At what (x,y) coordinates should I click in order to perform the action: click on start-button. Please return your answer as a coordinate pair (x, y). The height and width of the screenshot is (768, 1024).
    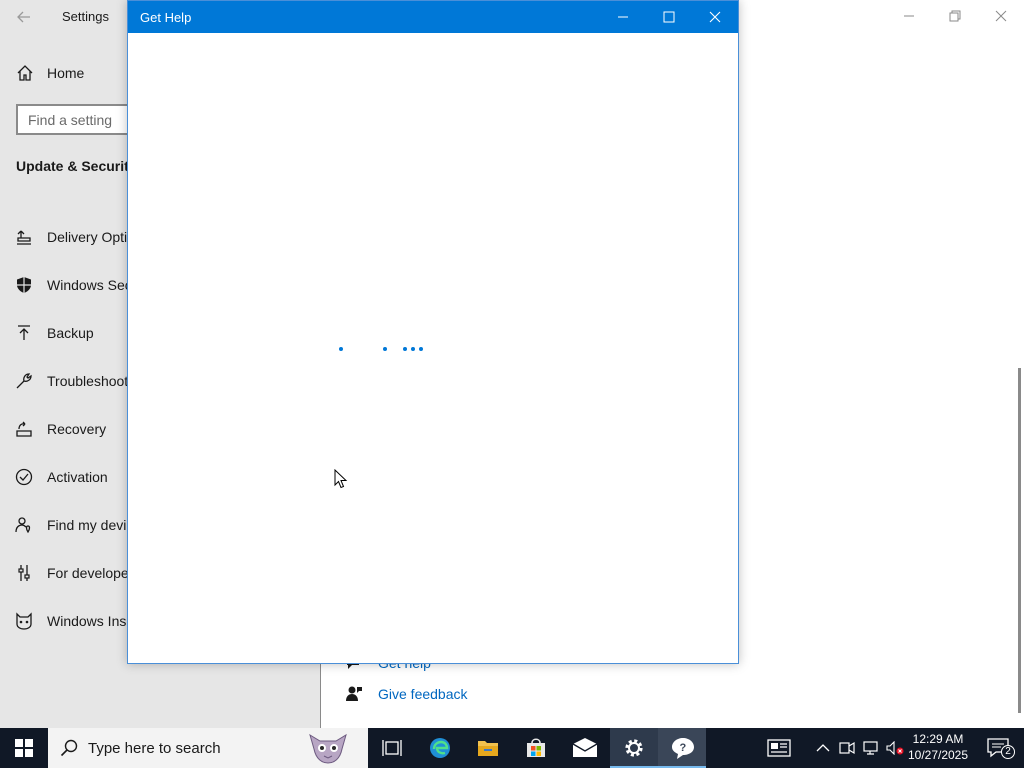
    Looking at the image, I should click on (24, 748).